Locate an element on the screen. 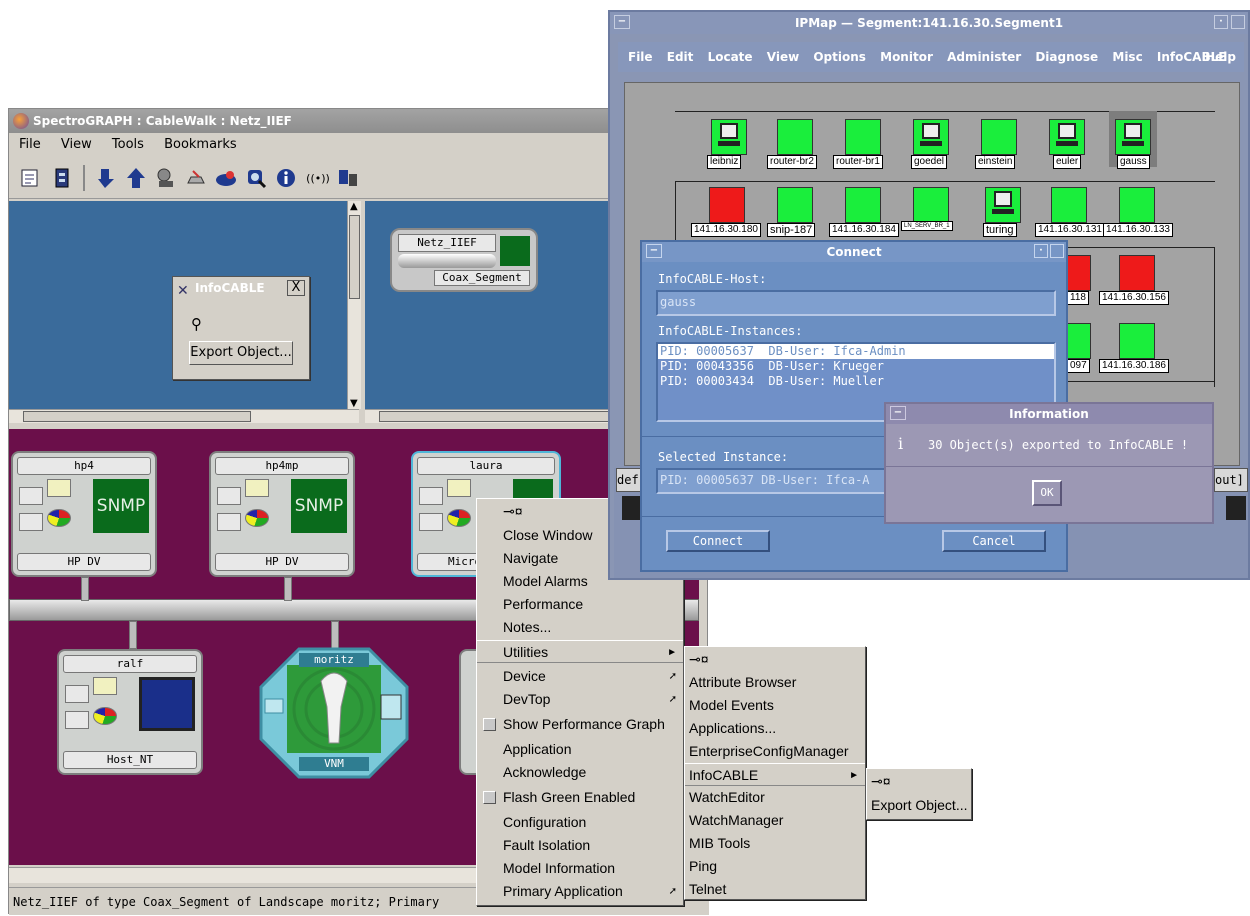 The height and width of the screenshot is (916, 1250). menu-item-configuration: Configuration is located at coordinates (580, 822).